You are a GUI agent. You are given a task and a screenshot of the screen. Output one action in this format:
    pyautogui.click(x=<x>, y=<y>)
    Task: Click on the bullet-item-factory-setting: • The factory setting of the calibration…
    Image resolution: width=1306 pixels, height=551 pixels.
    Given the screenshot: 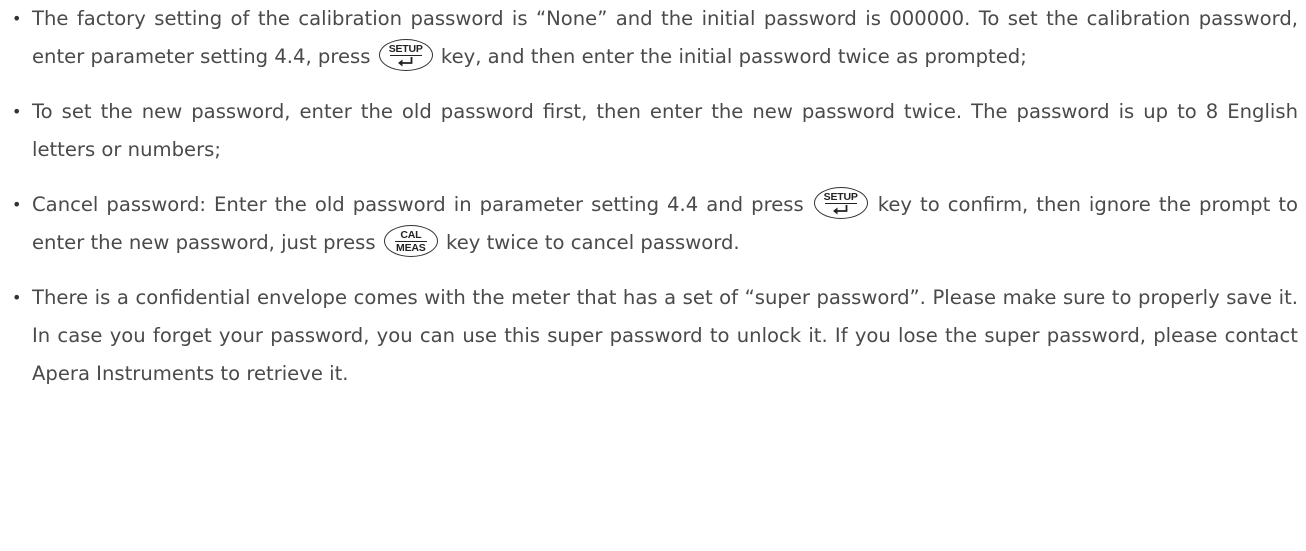 What is the action you would take?
    pyautogui.click(x=655, y=38)
    